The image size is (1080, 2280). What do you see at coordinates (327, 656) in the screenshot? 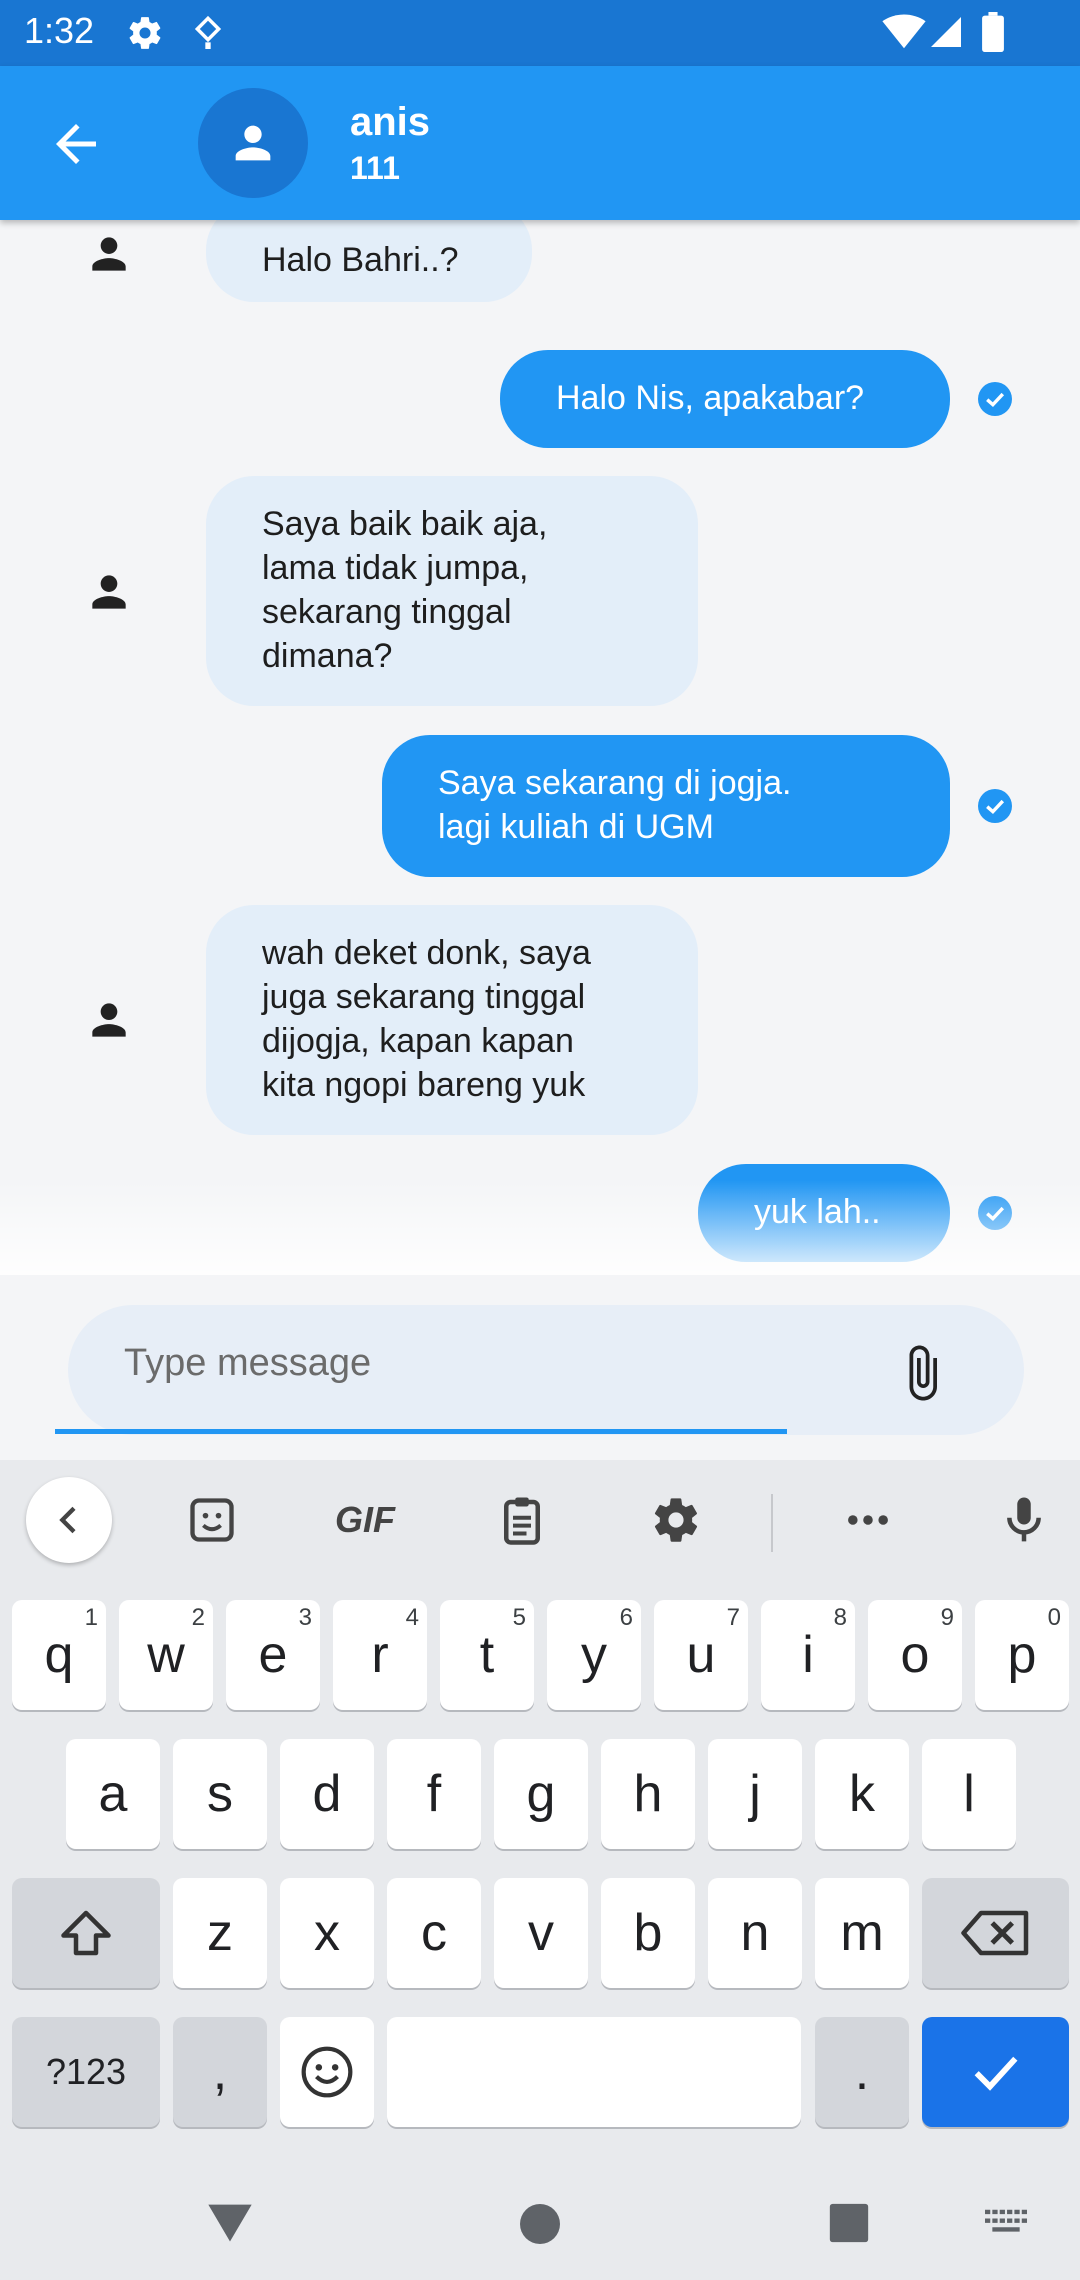
I see `message-line: dimana?` at bounding box center [327, 656].